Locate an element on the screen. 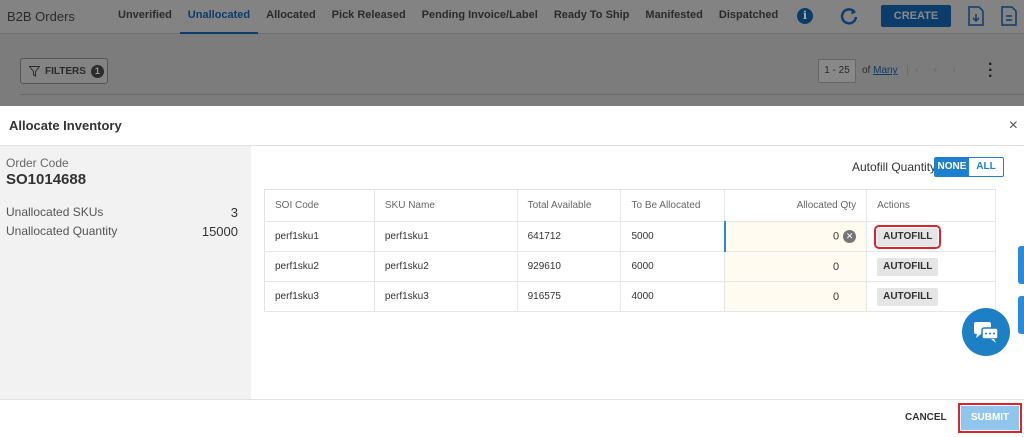  unallocated-skus-label: Unallocated SKUs is located at coordinates (55, 212).